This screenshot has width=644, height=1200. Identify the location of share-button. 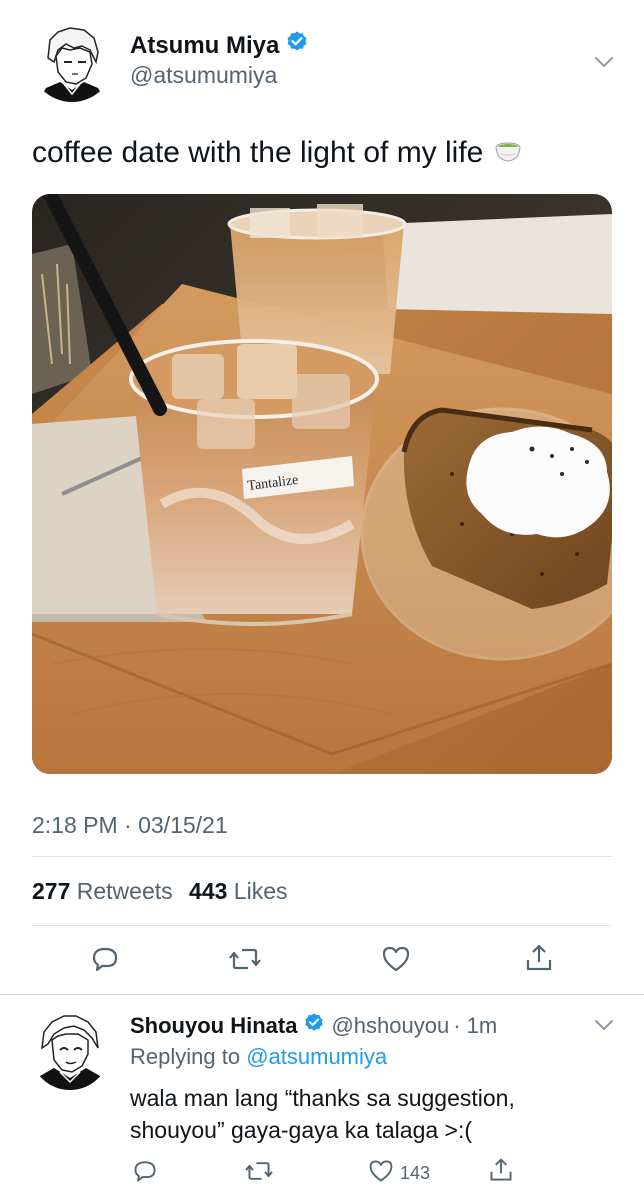
(539, 960).